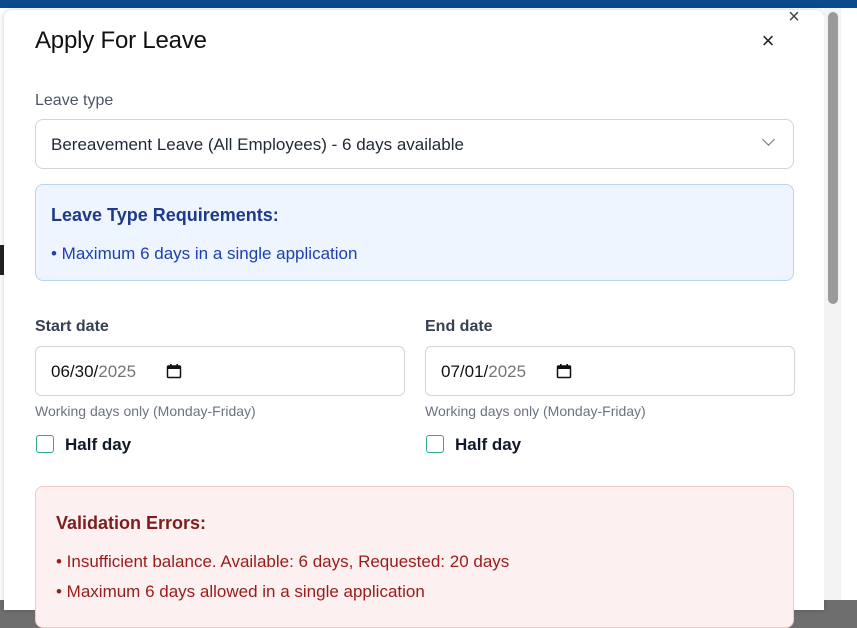 The height and width of the screenshot is (628, 857). What do you see at coordinates (428, 4) in the screenshot?
I see `app-top-bar` at bounding box center [428, 4].